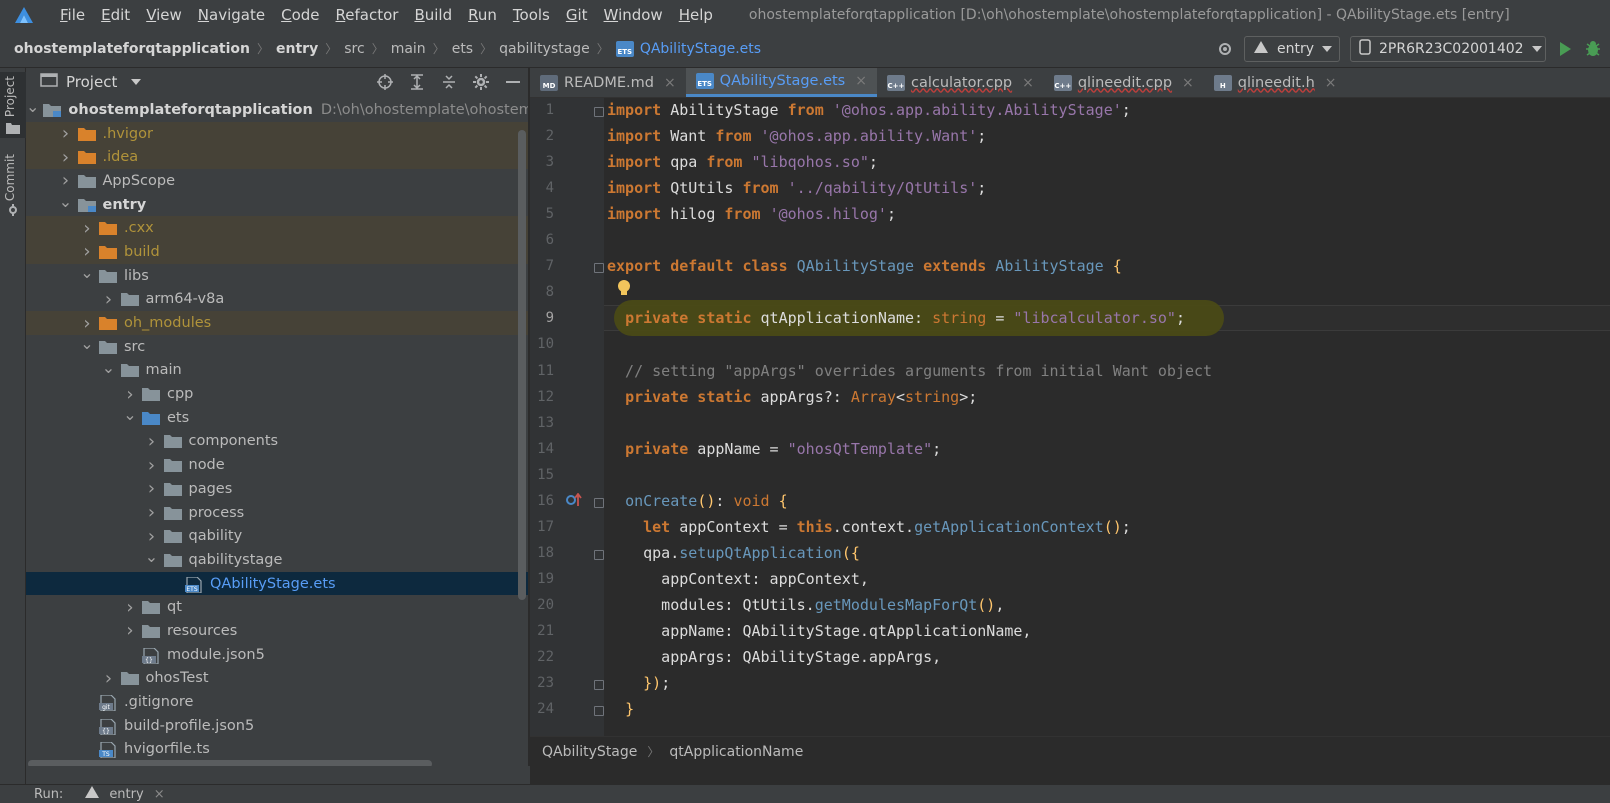 The width and height of the screenshot is (1610, 803). What do you see at coordinates (13, 185) in the screenshot?
I see `commit-tool-tab: Commit` at bounding box center [13, 185].